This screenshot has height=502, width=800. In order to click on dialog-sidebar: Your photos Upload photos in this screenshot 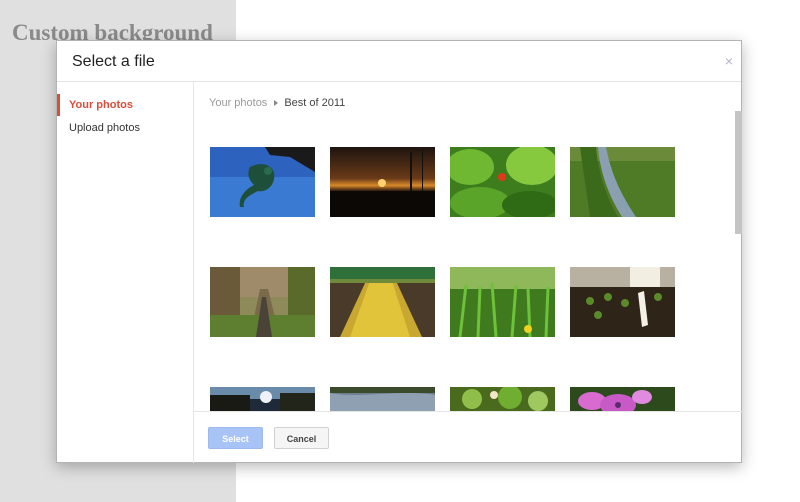, I will do `click(125, 272)`.